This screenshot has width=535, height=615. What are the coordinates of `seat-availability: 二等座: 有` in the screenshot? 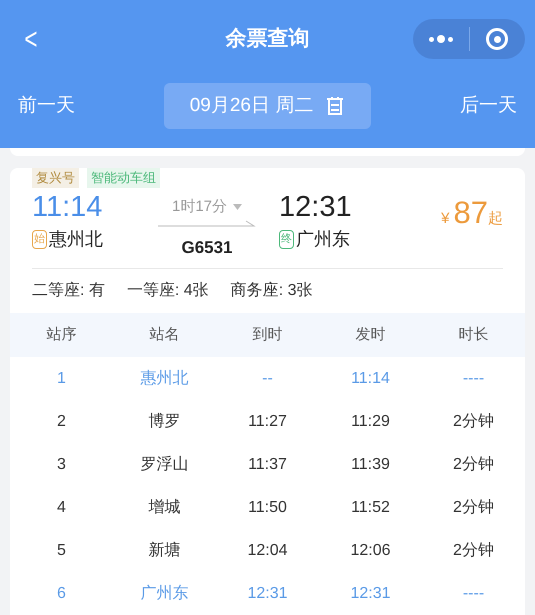 It's located at (68, 290).